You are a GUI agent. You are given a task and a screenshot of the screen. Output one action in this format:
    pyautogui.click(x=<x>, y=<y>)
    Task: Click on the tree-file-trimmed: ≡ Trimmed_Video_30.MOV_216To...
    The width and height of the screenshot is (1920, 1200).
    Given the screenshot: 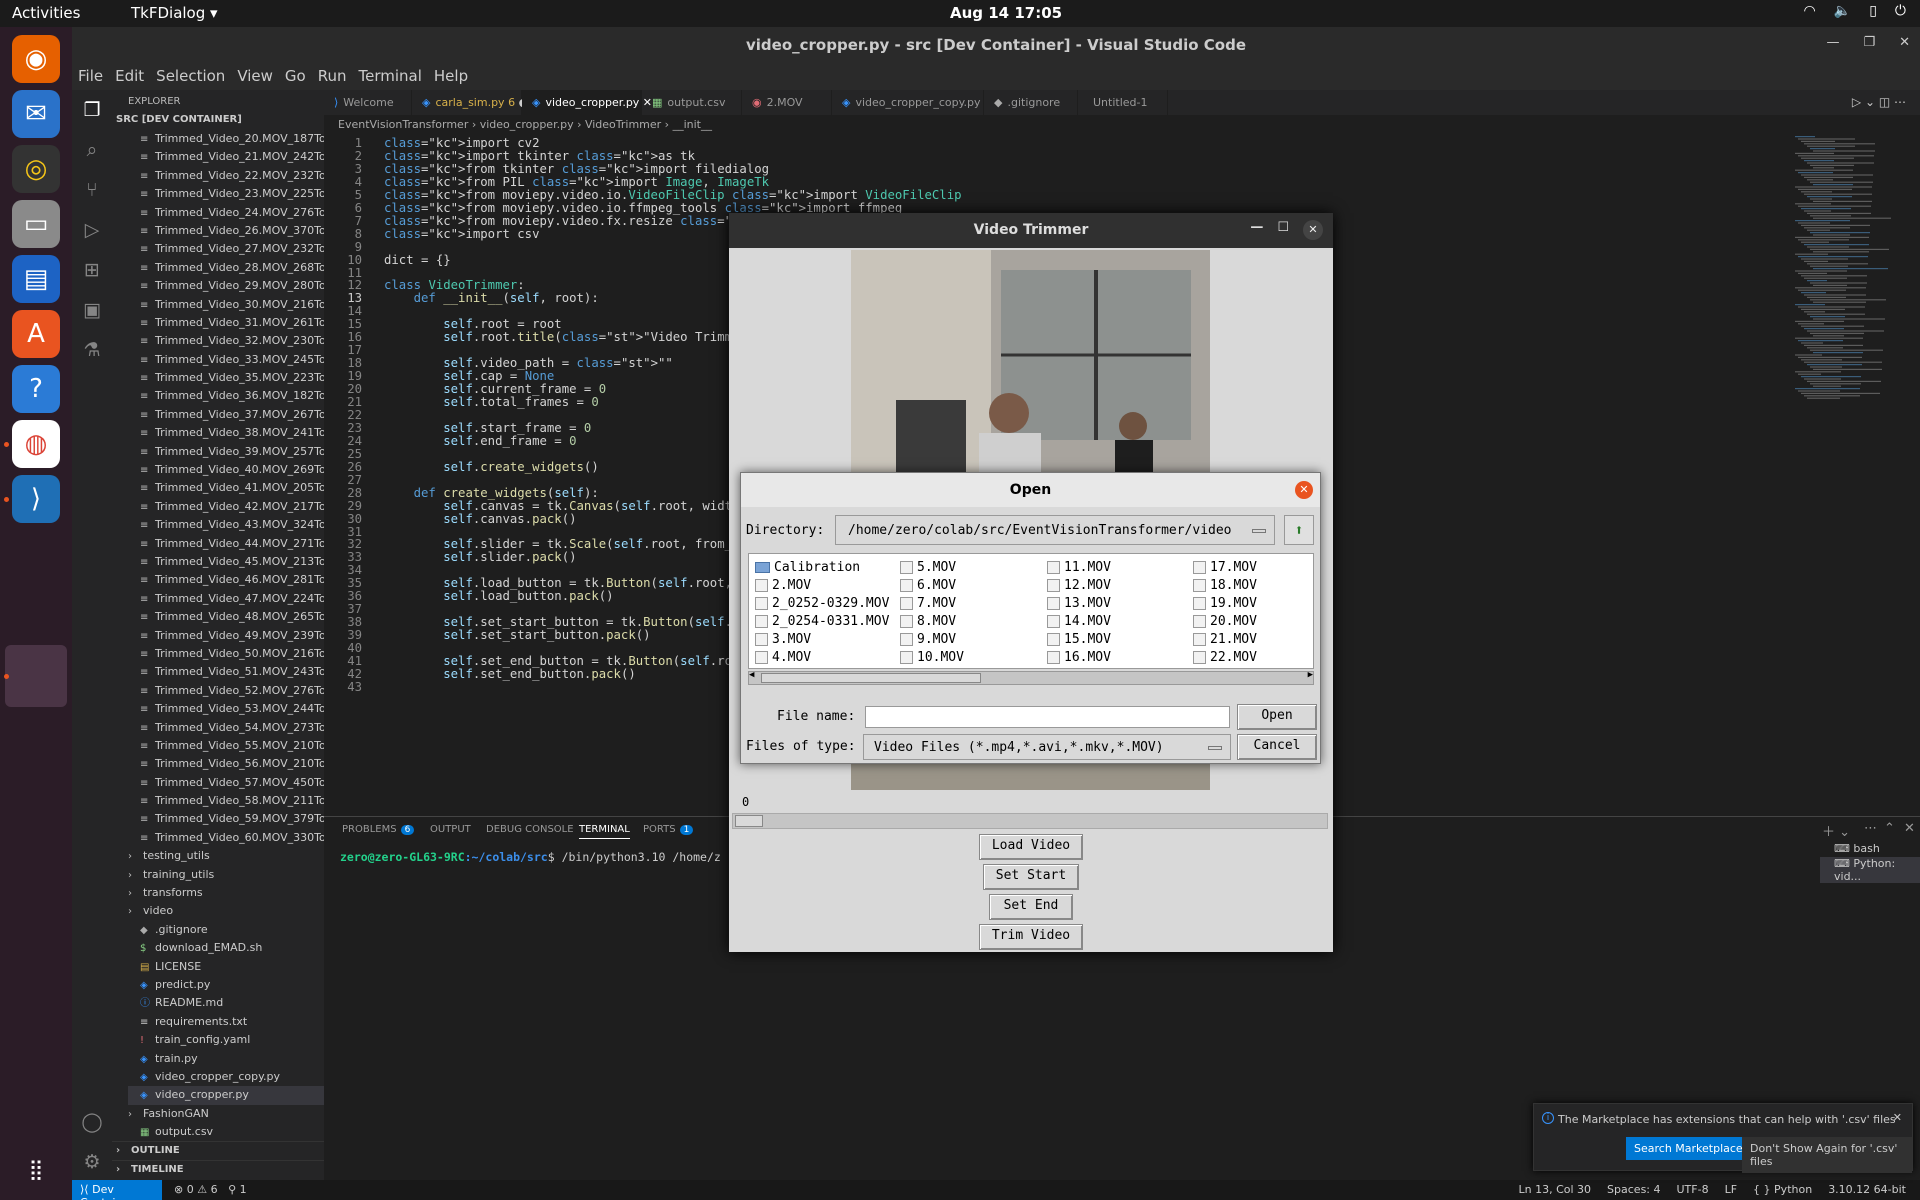 What is the action you would take?
    pyautogui.click(x=232, y=305)
    